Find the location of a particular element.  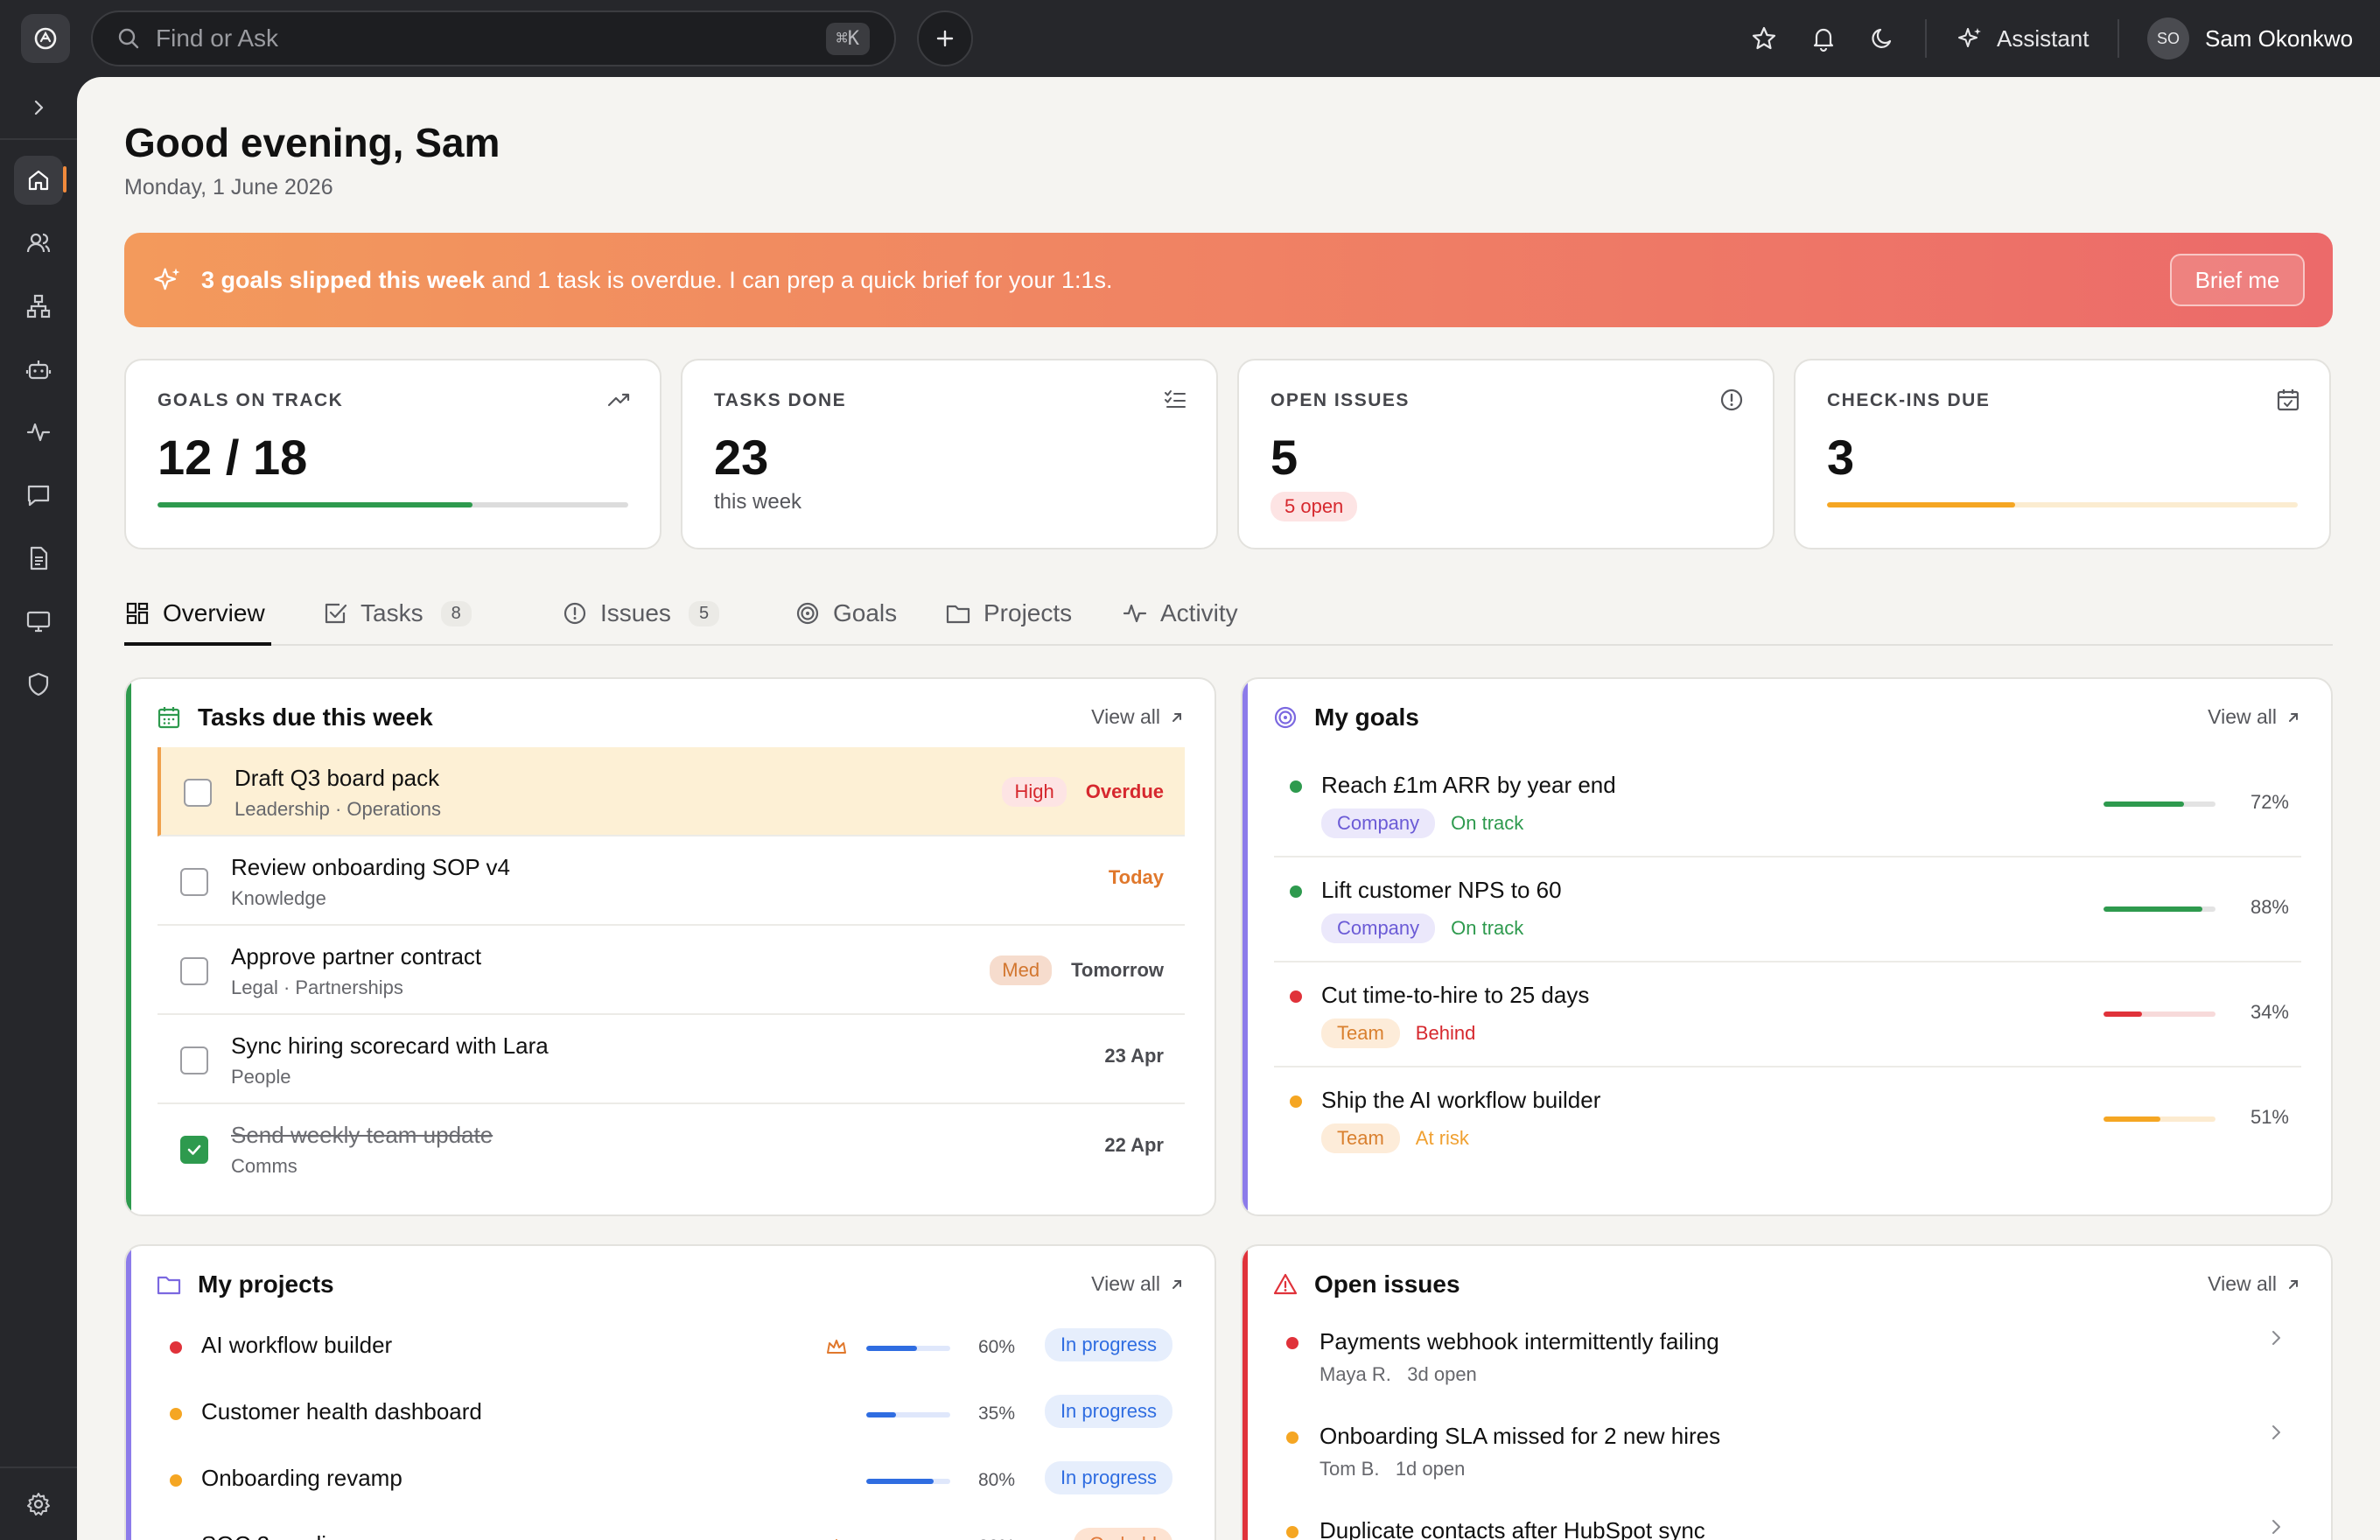

task-meta: People is located at coordinates (261, 1077).